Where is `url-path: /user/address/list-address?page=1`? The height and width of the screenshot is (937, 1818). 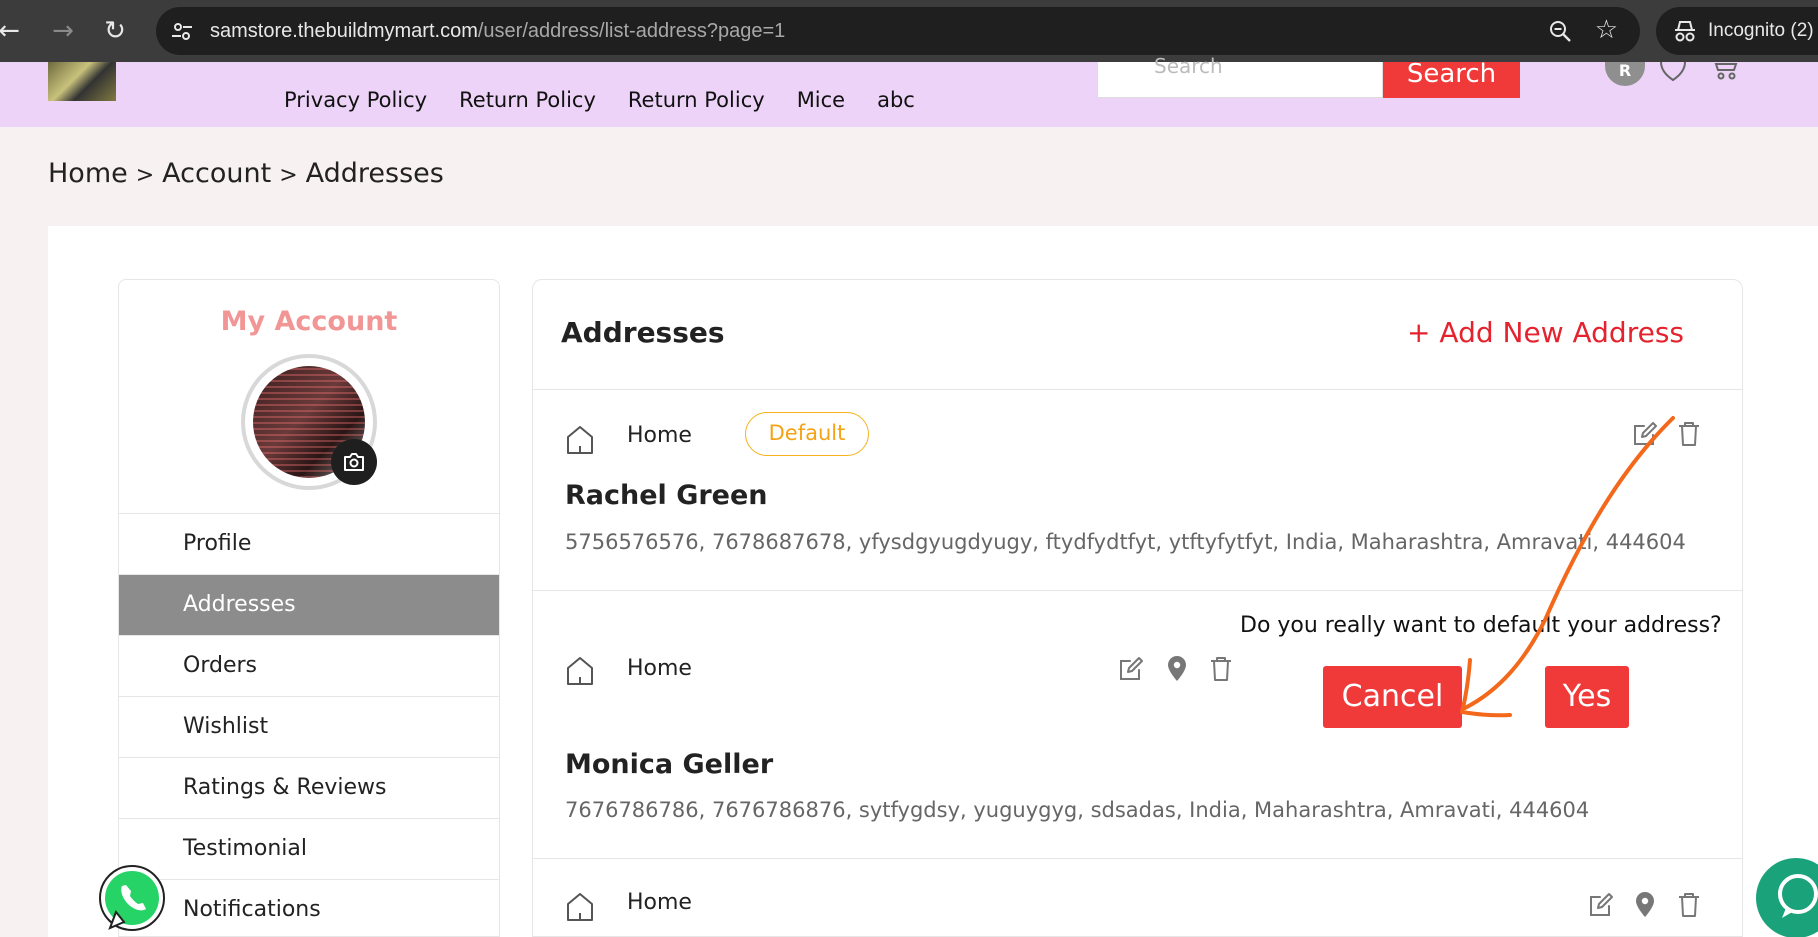
url-path: /user/address/list-address?page=1 is located at coordinates (631, 31).